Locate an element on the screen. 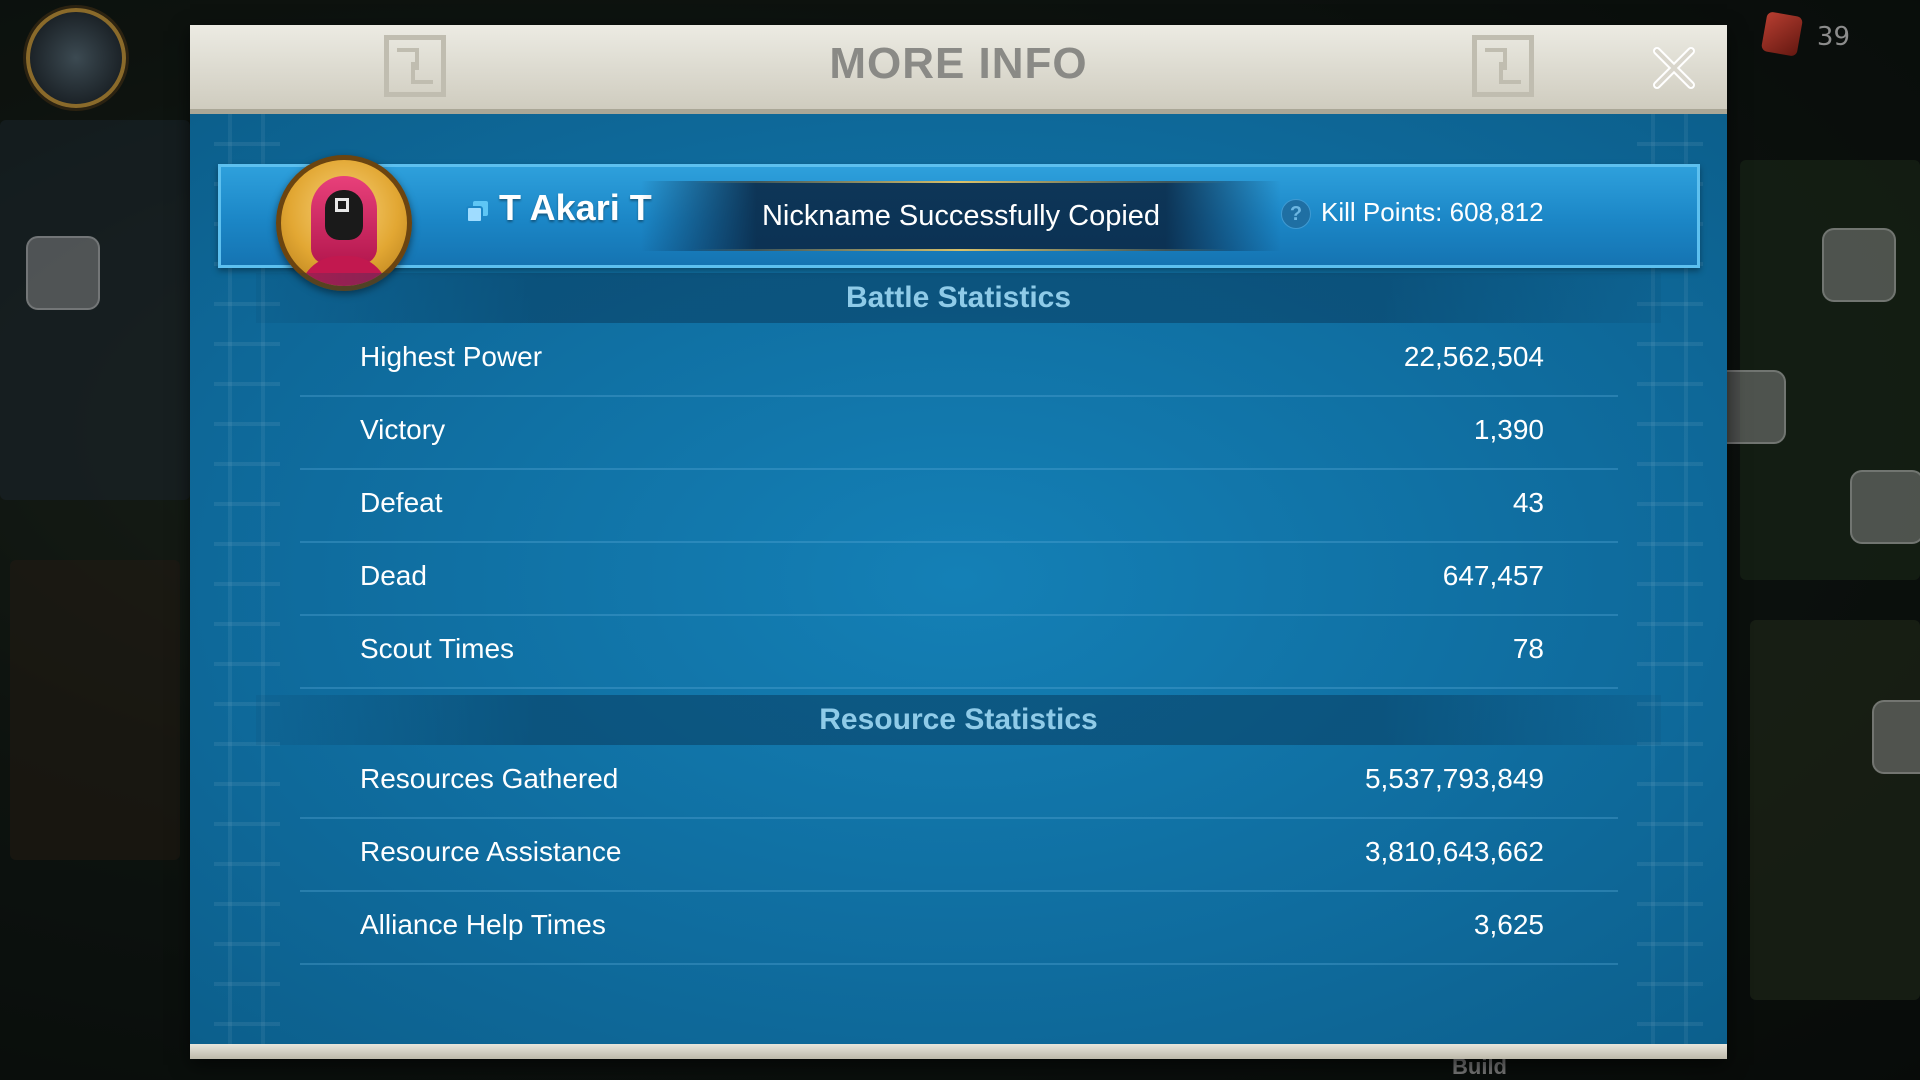 The image size is (1920, 1080). stat-value: 3,625 is located at coordinates (1508, 924).